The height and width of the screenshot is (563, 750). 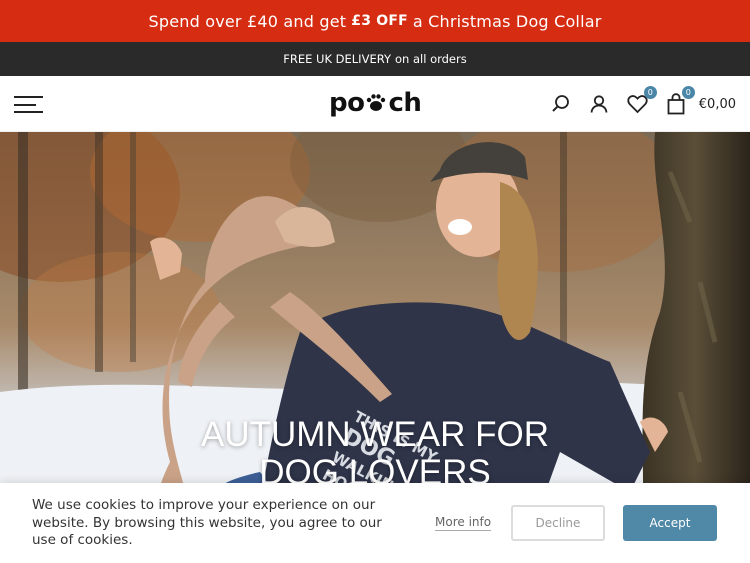 What do you see at coordinates (431, 59) in the screenshot?
I see `delivery-rest: on all orders` at bounding box center [431, 59].